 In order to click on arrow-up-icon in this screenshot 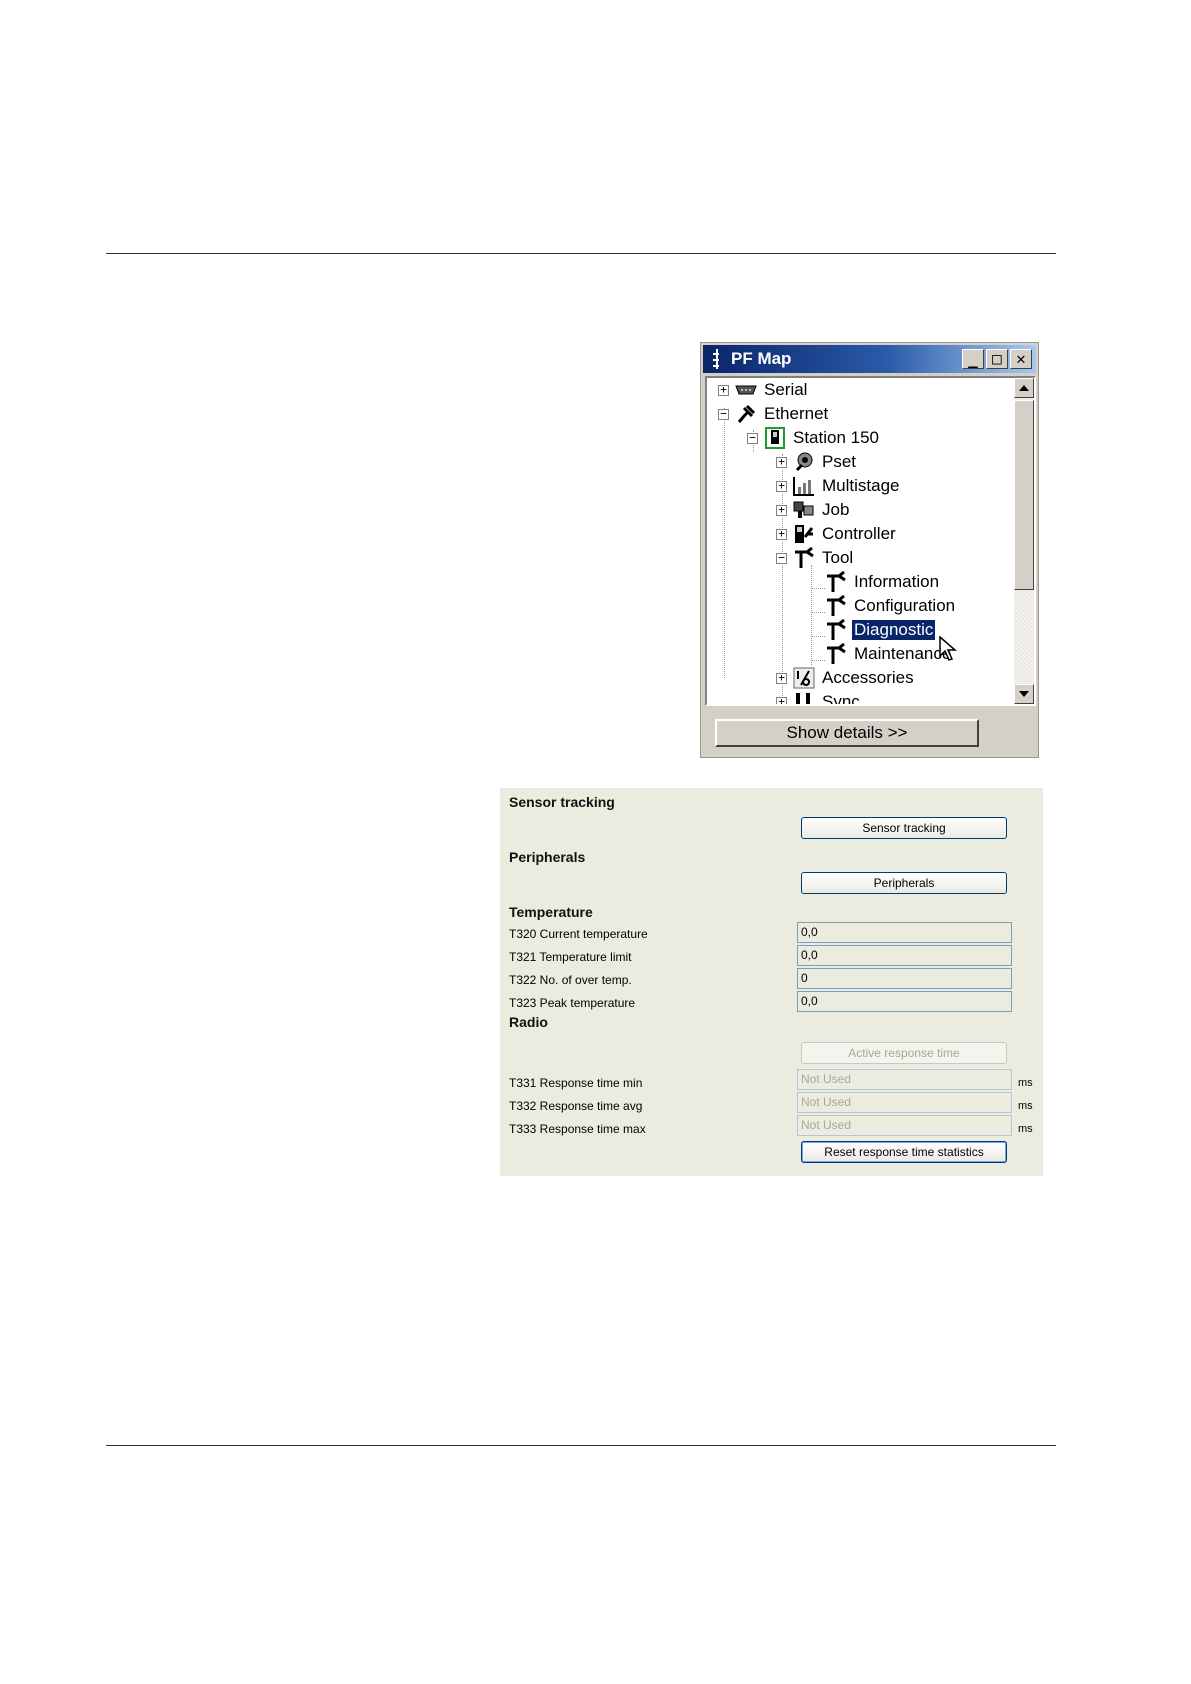, I will do `click(1024, 388)`.